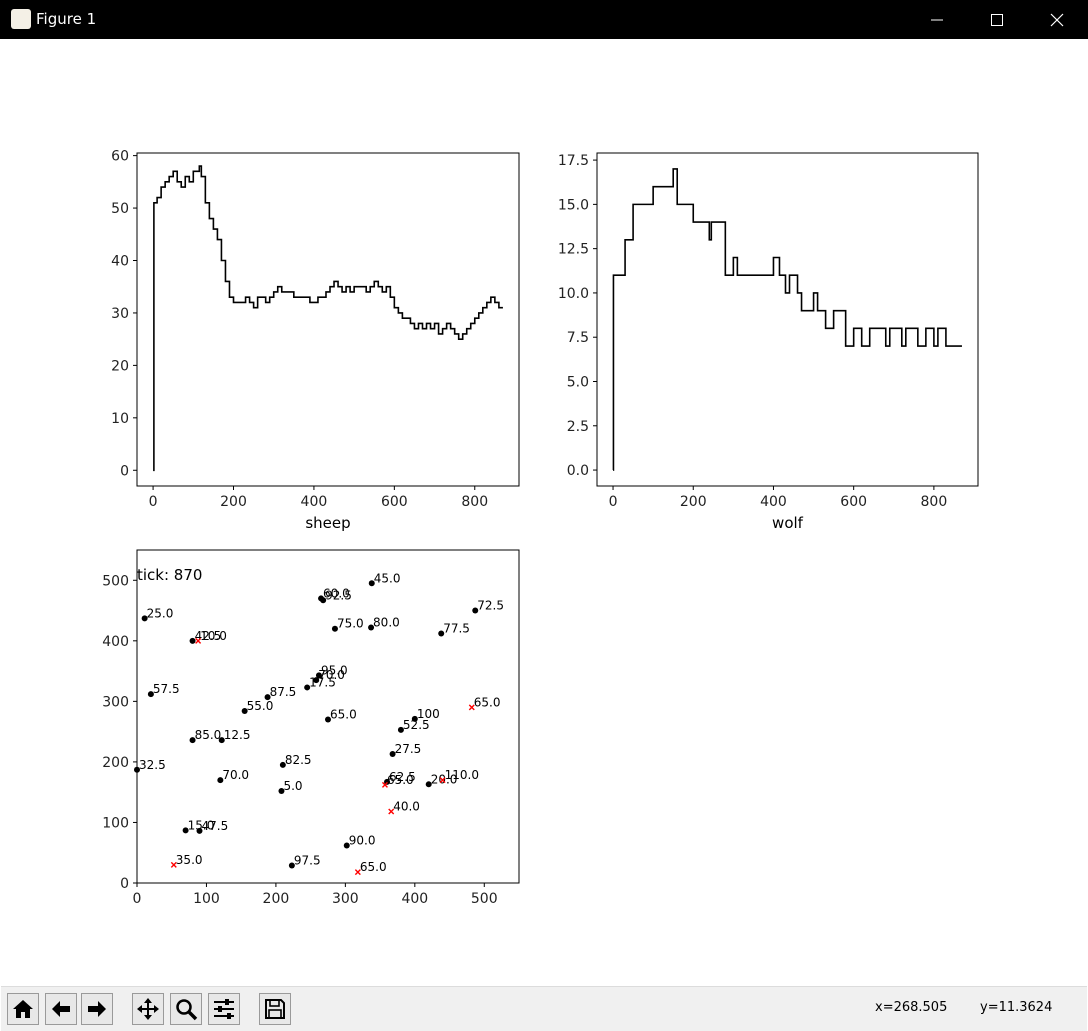 This screenshot has height=1031, width=1088. I want to click on sheep-label: 5.0, so click(292, 786).